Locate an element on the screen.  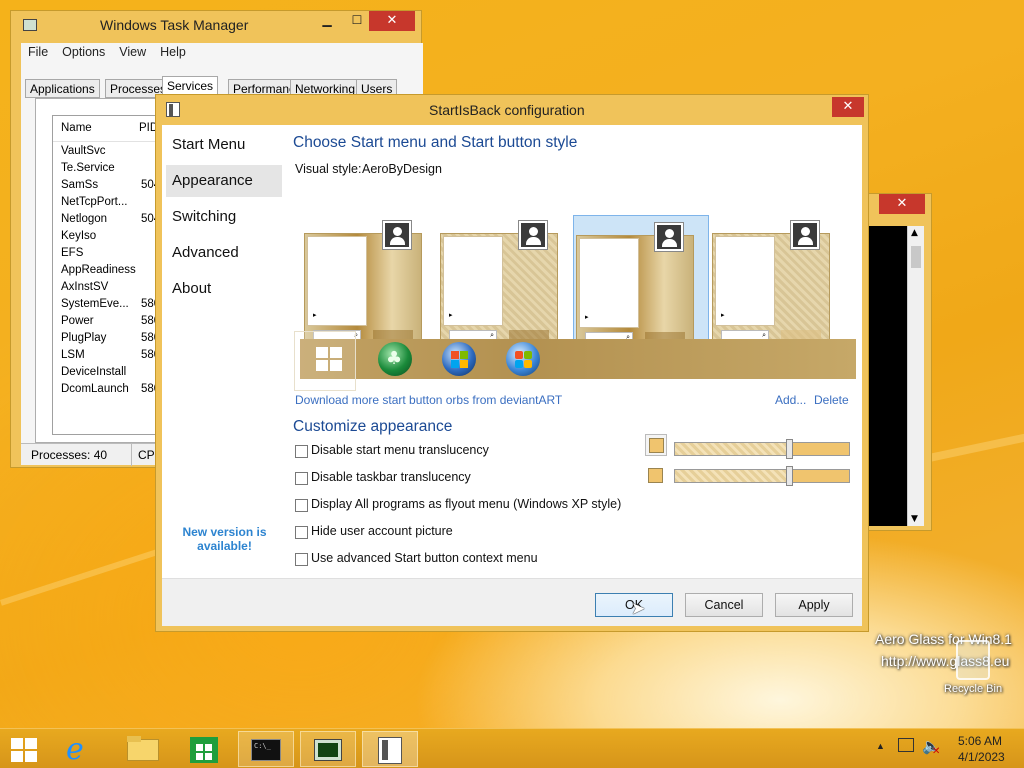
nav-start-menu: Start Menu is located at coordinates (224, 145).